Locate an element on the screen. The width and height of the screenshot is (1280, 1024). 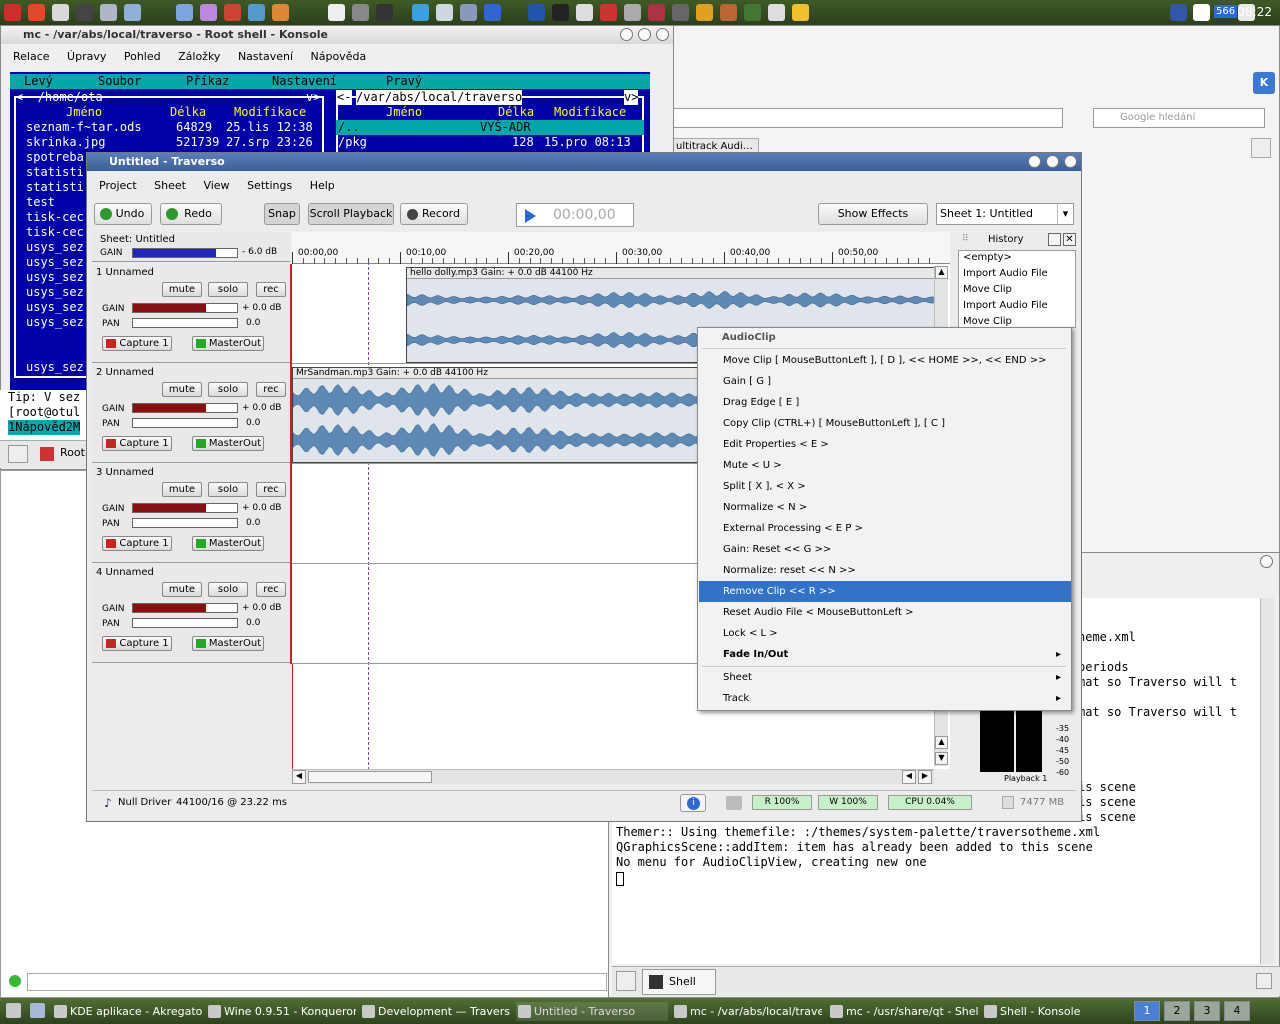
close-icon: ✕ is located at coordinates (1069, 239).